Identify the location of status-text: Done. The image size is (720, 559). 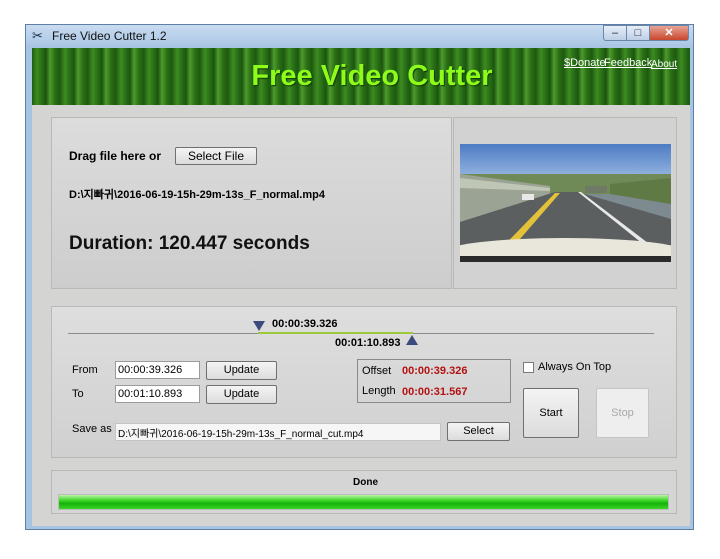
(365, 482).